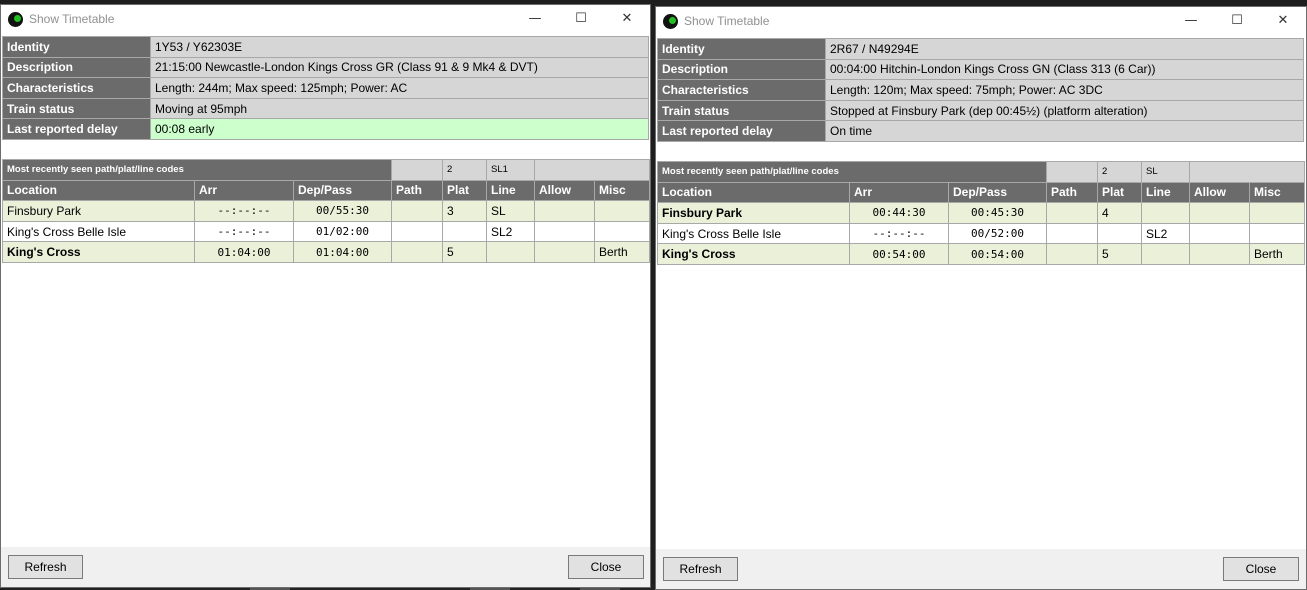  I want to click on plat-cell: 4, so click(1119, 213).